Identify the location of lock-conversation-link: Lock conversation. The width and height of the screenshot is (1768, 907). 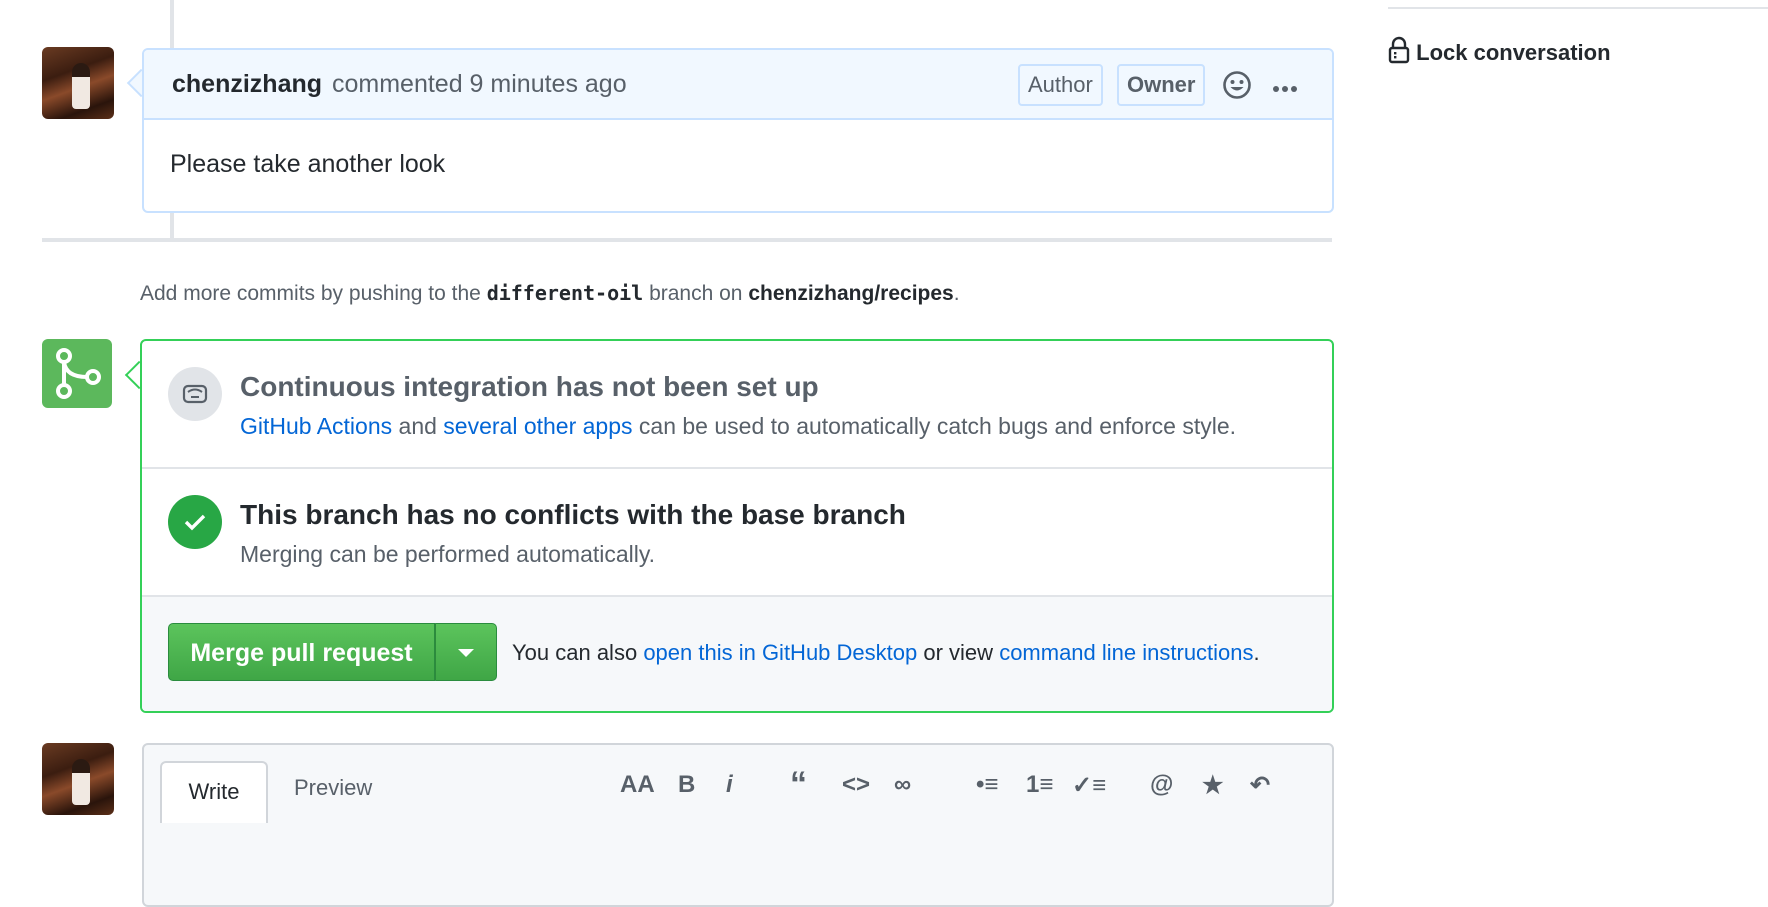
(1499, 53).